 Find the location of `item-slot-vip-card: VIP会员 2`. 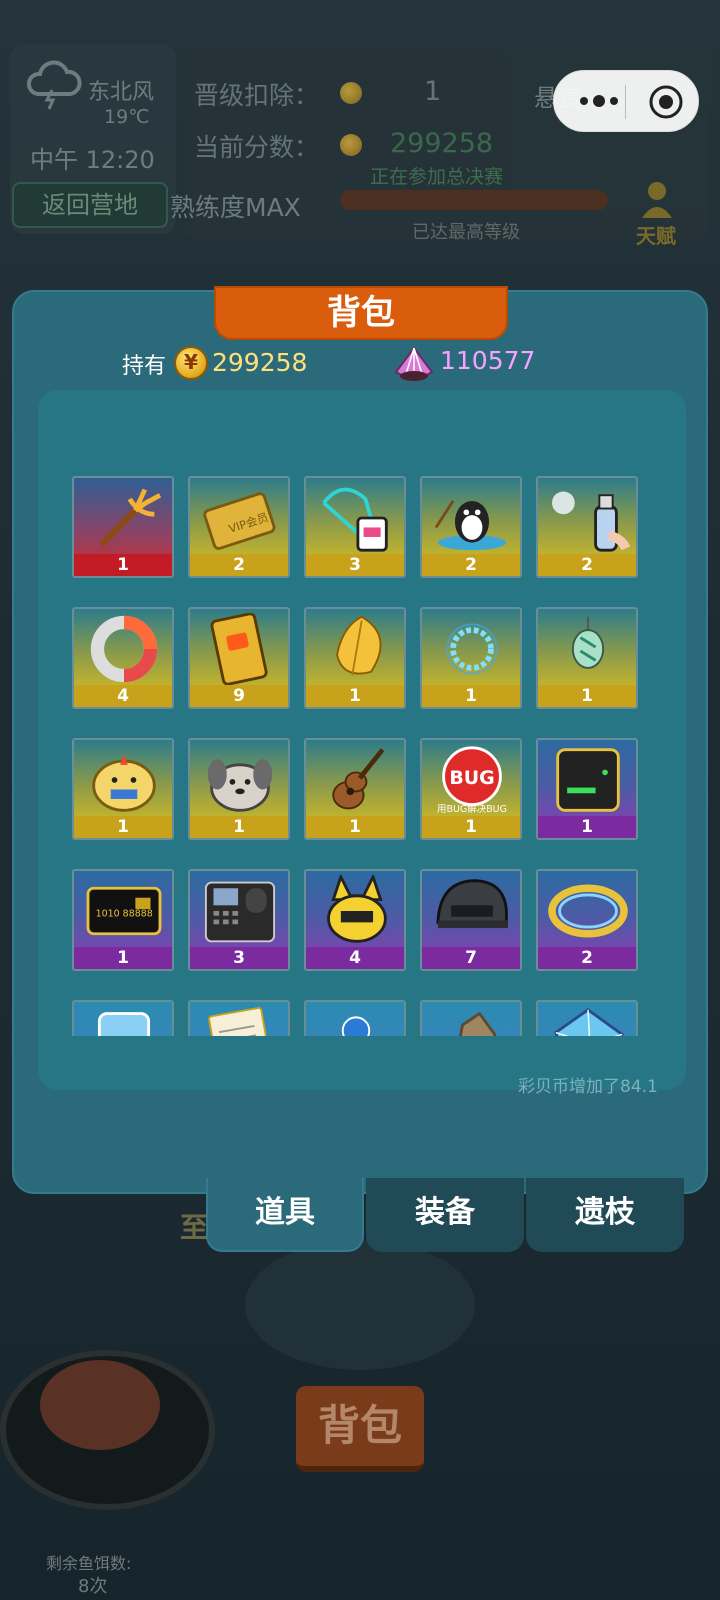

item-slot-vip-card: VIP会员 2 is located at coordinates (239, 527).